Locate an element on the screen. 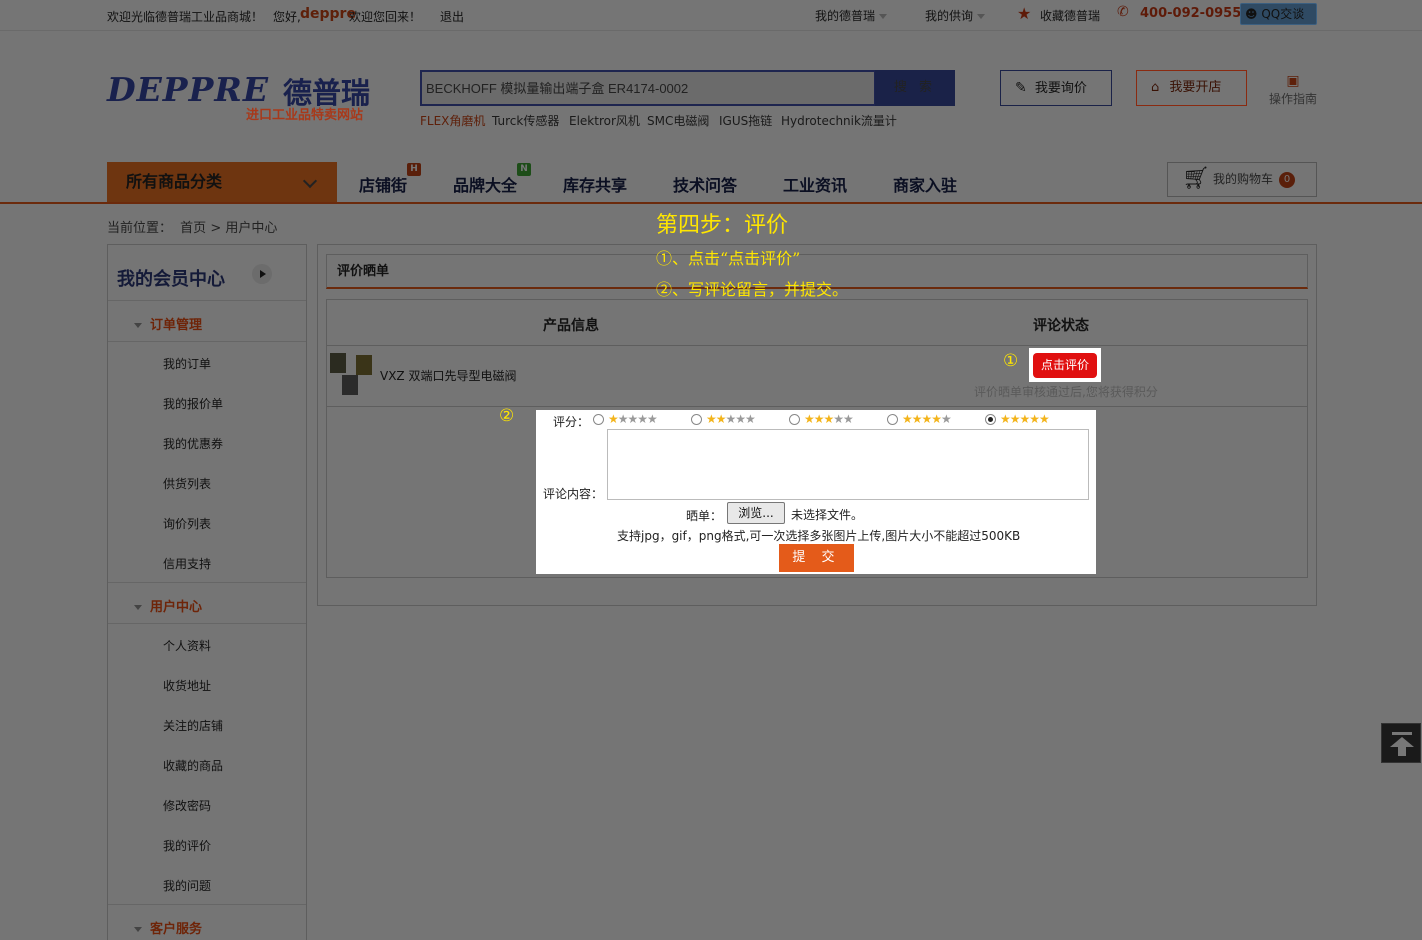 The height and width of the screenshot is (940, 1422). hot-word: Hydrotechnik流量计 is located at coordinates (839, 120).